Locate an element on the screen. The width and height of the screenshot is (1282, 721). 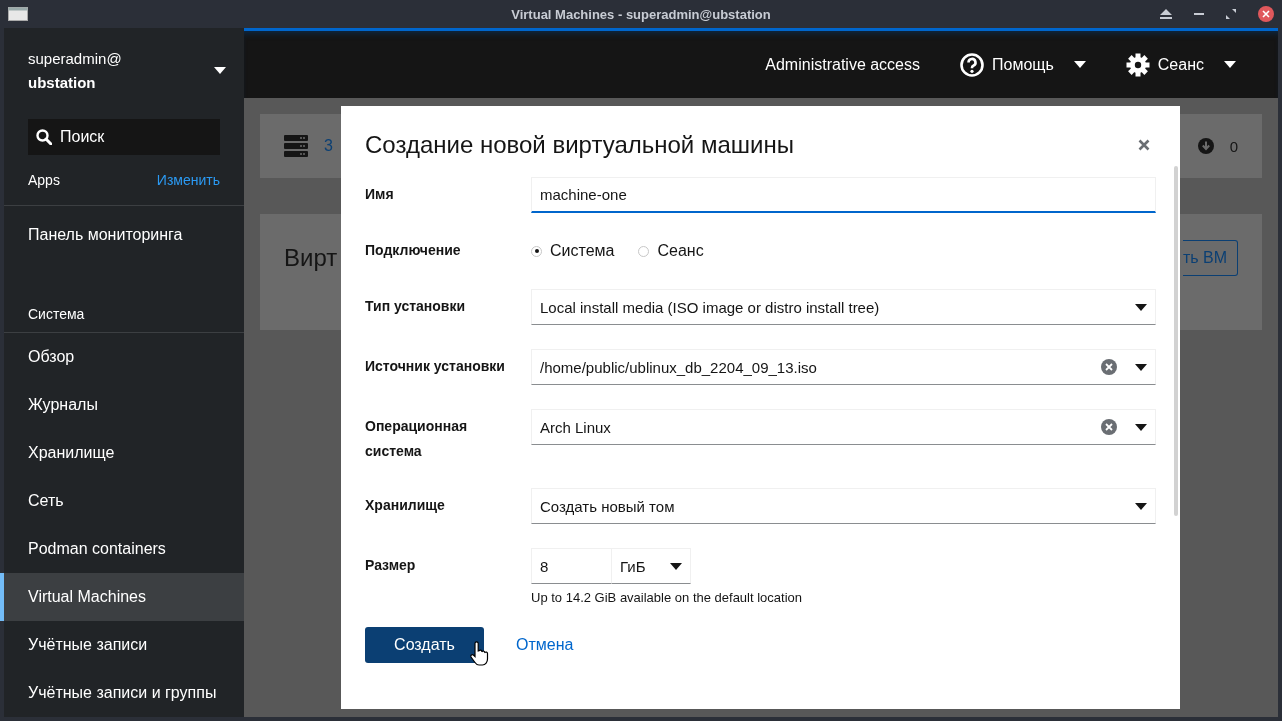
help-menu: Помощь is located at coordinates (1023, 64).